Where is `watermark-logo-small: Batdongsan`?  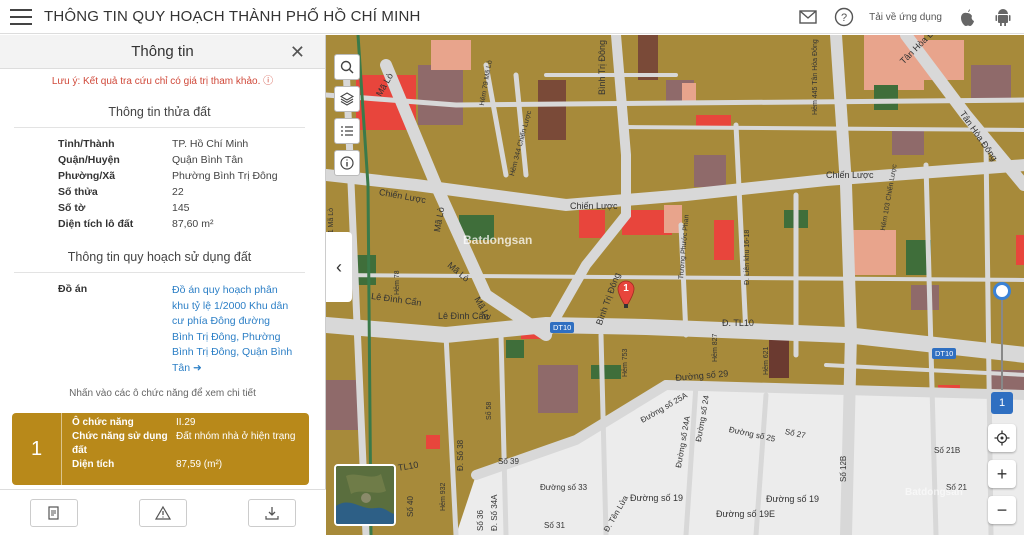 watermark-logo-small: Batdongsan is located at coordinates (934, 492).